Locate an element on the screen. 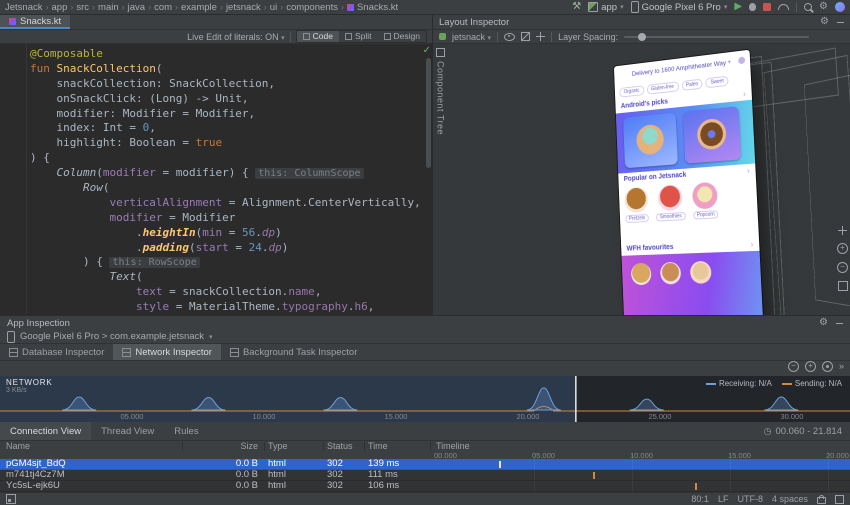 Image resolution: width=850 pixels, height=505 pixels. editor-mode-switch: Code Split Design is located at coordinates (361, 36).